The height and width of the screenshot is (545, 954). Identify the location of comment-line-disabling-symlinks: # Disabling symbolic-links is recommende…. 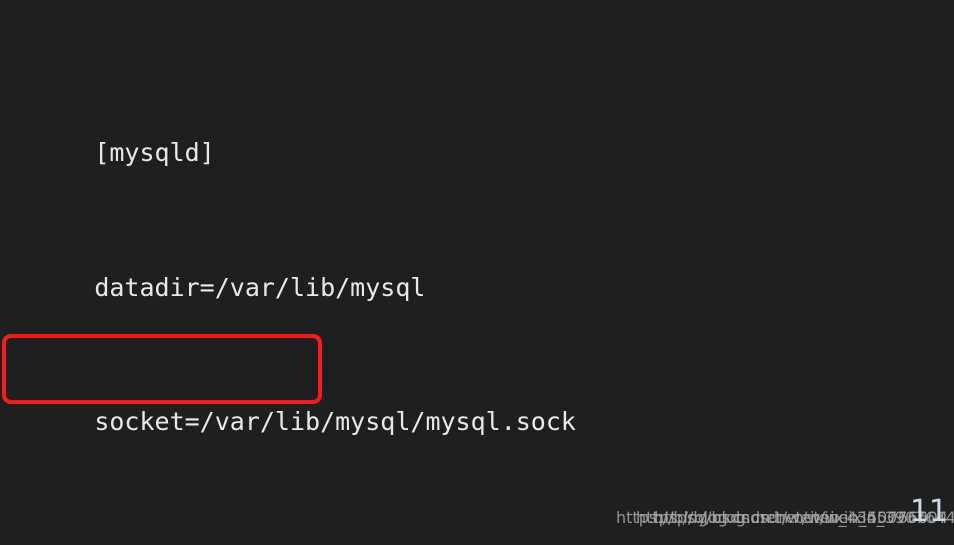
(479, 525).